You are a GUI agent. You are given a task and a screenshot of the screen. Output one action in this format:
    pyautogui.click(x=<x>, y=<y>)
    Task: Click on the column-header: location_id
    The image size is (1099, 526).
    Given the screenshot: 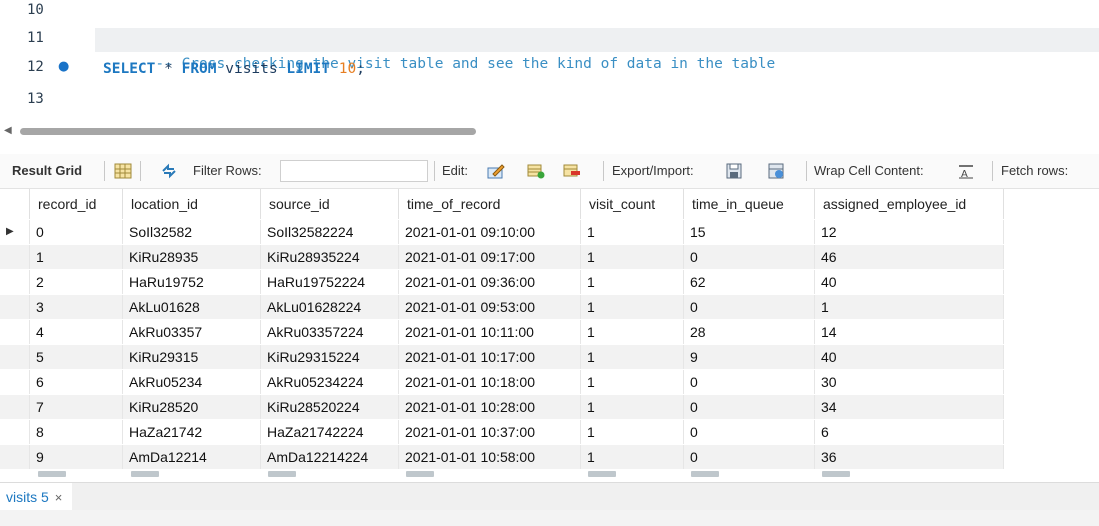 What is the action you would take?
    pyautogui.click(x=192, y=204)
    